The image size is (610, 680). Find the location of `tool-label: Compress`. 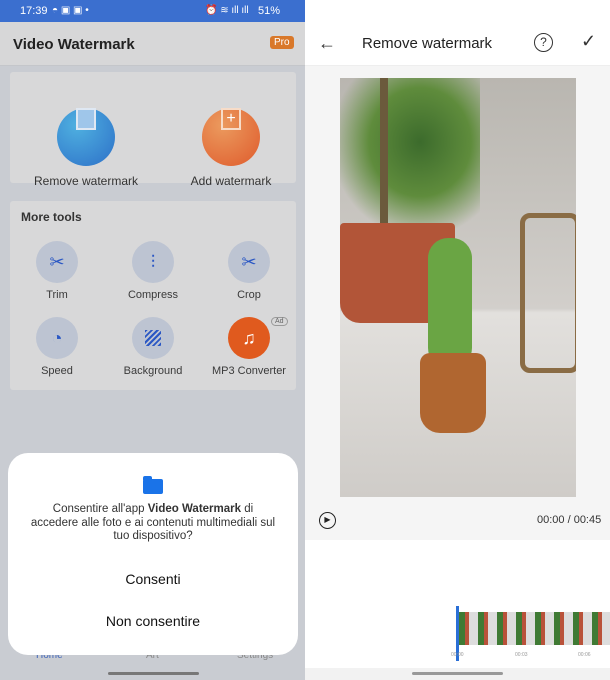

tool-label: Compress is located at coordinates (153, 295).